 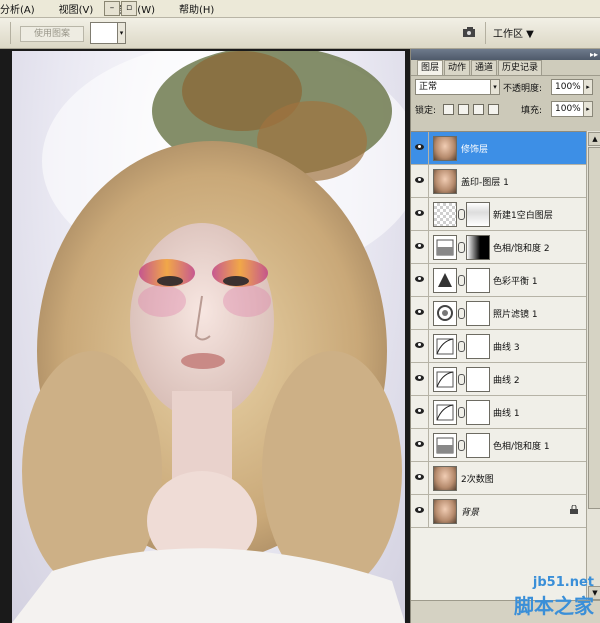 I want to click on layer-row: 色相/饱和度 1, so click(x=498, y=445).